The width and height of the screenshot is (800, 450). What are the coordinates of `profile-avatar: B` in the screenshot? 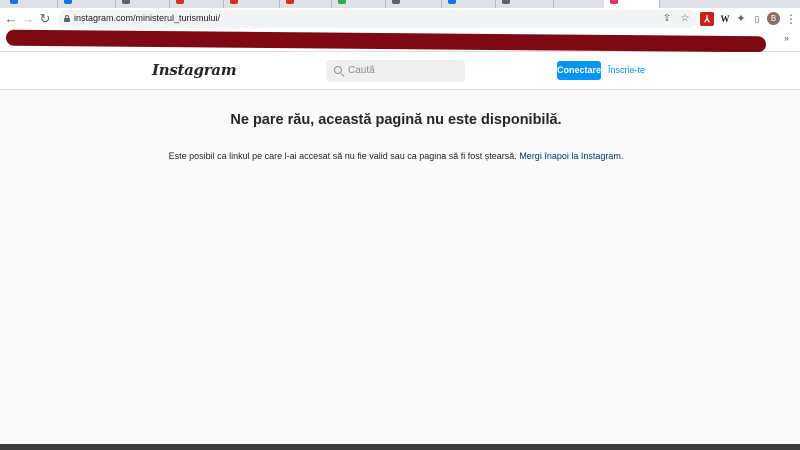 It's located at (773, 18).